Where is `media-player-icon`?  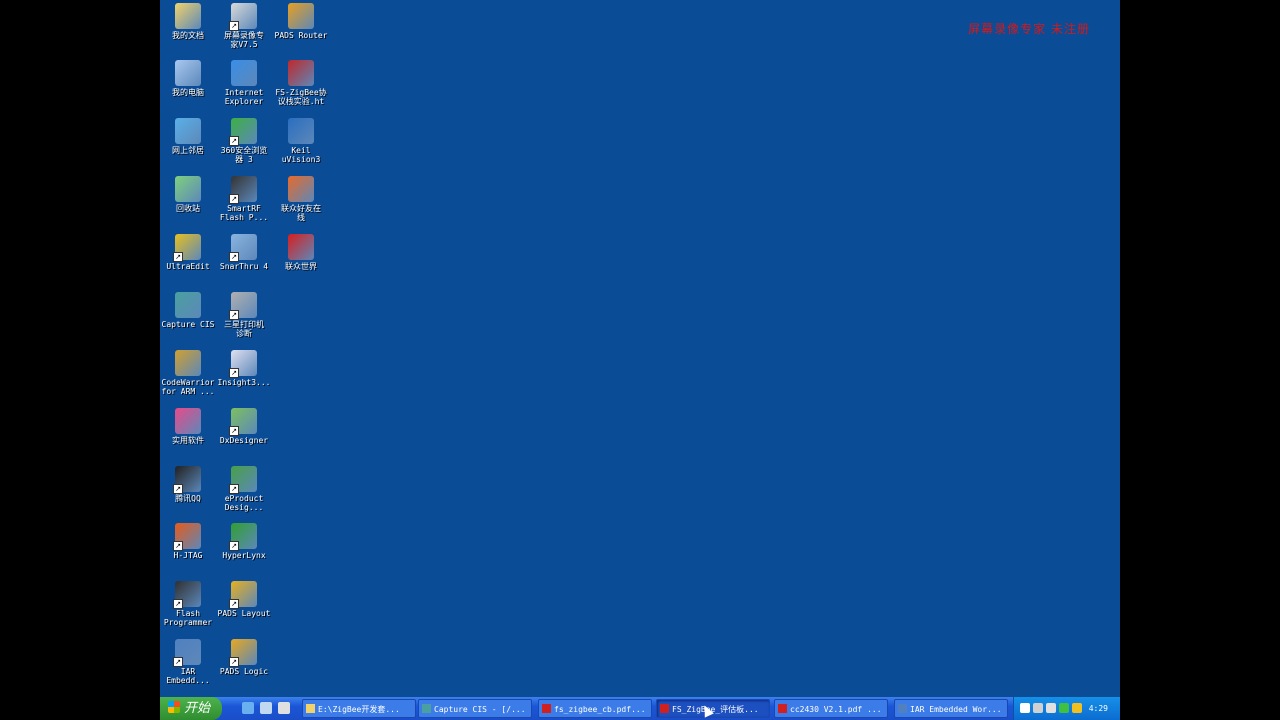 media-player-icon is located at coordinates (284, 708).